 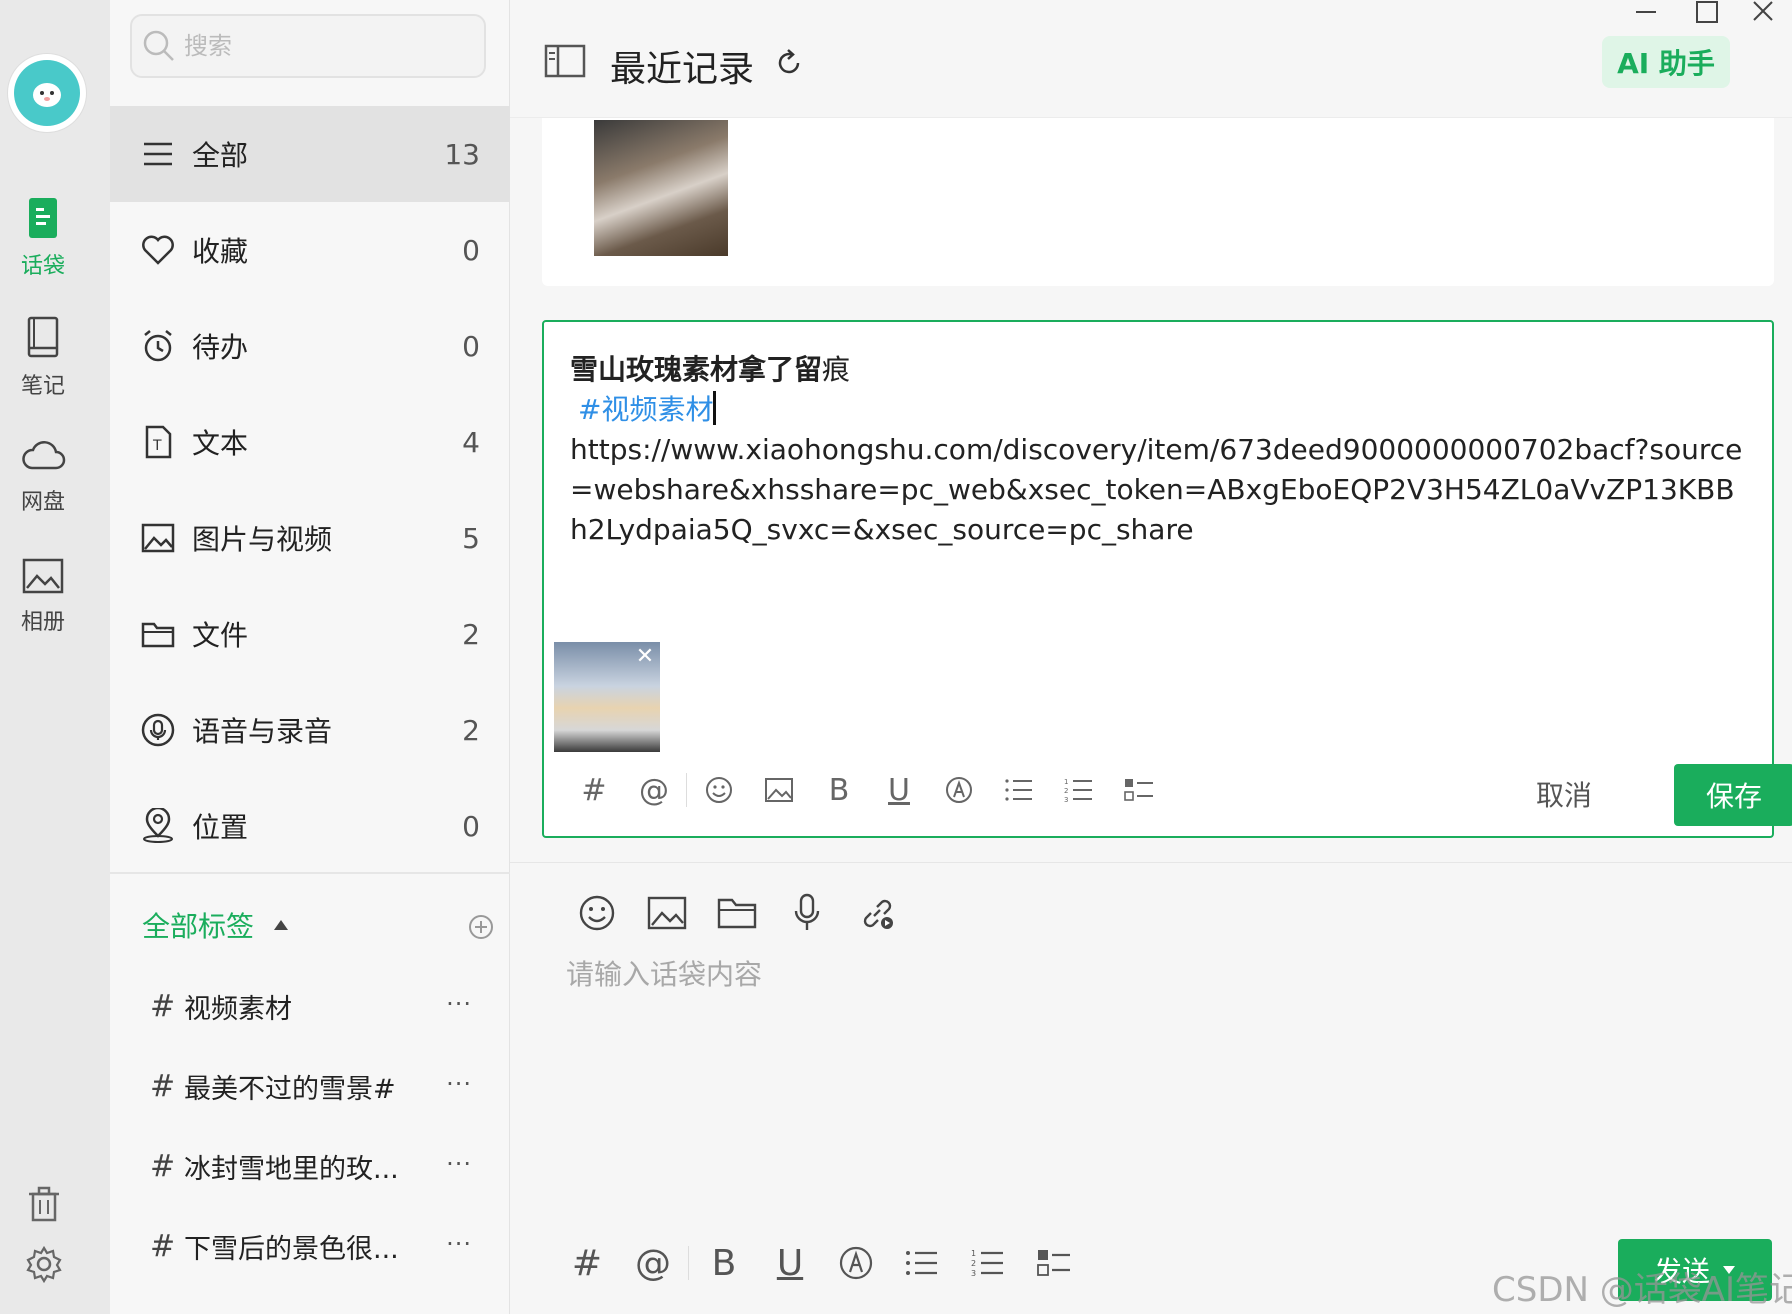 What do you see at coordinates (262, 731) in the screenshot?
I see `category-label: 语音与录音` at bounding box center [262, 731].